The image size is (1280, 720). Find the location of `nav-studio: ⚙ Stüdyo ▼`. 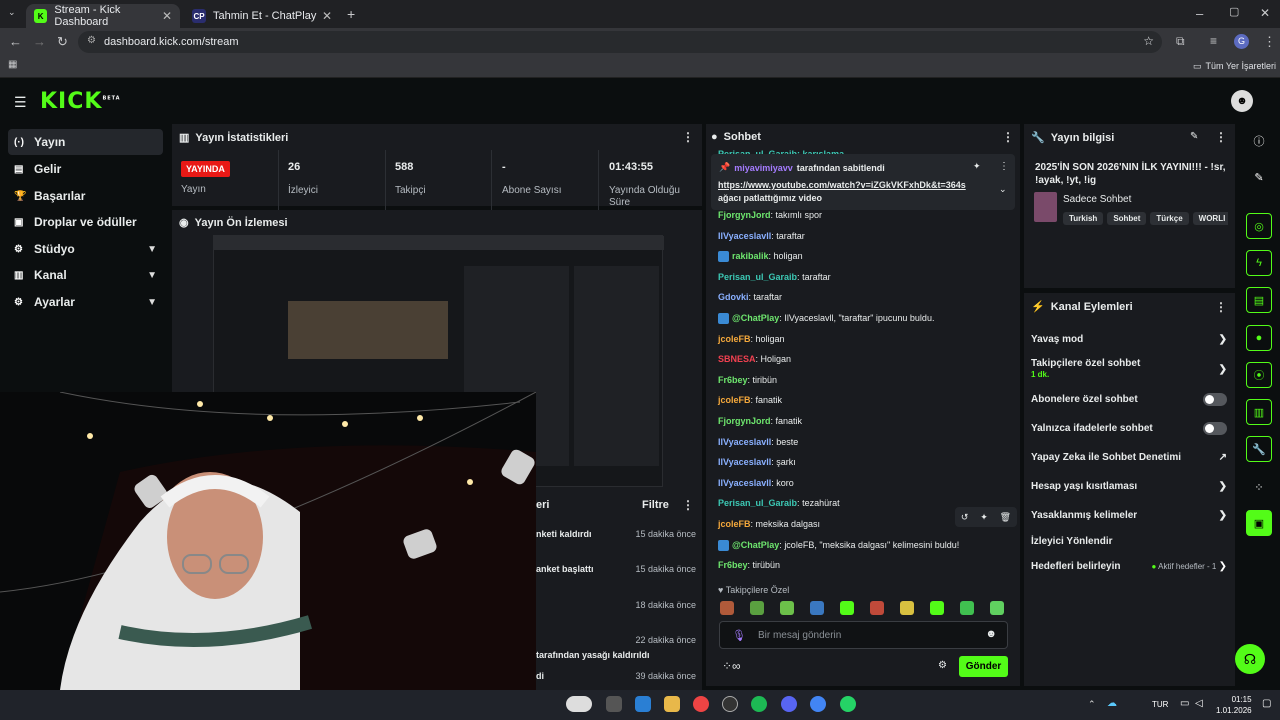

nav-studio: ⚙ Stüdyo ▼ is located at coordinates (85, 249).